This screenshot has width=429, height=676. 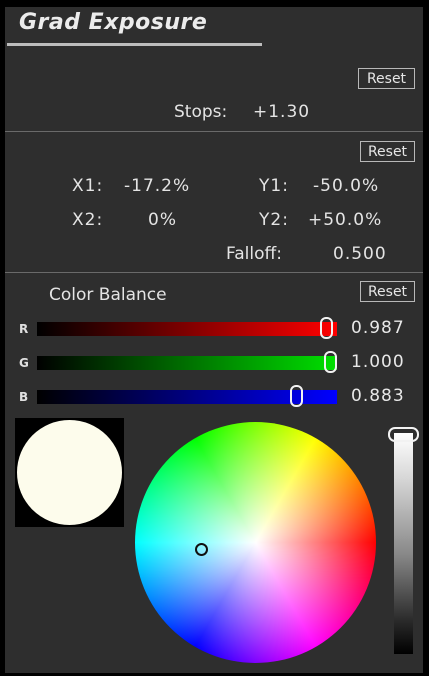 I want to click on color-preview-swatch, so click(x=69, y=472).